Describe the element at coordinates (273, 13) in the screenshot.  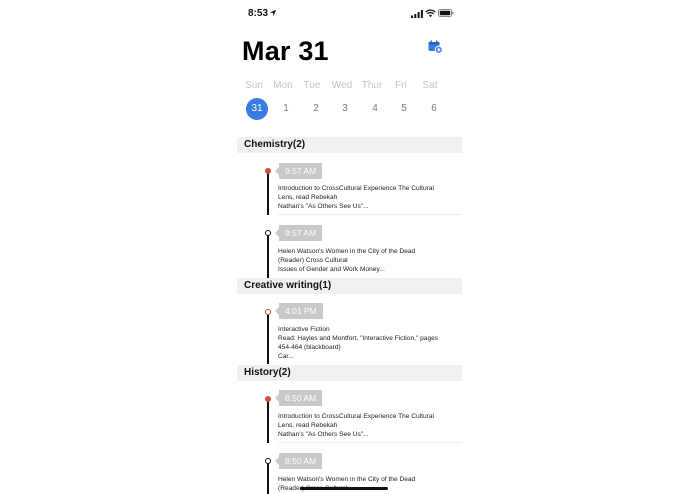
I see `location-arrow-icon` at that location.